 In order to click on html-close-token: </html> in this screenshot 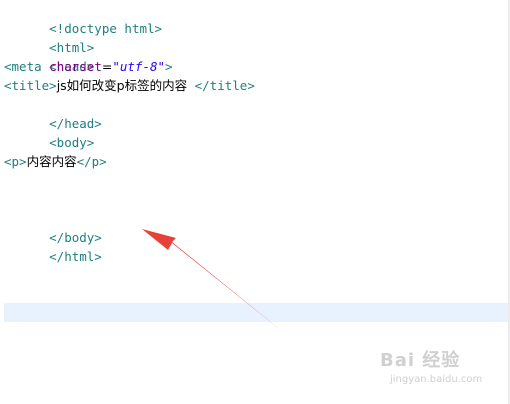, I will do `click(75, 256)`.